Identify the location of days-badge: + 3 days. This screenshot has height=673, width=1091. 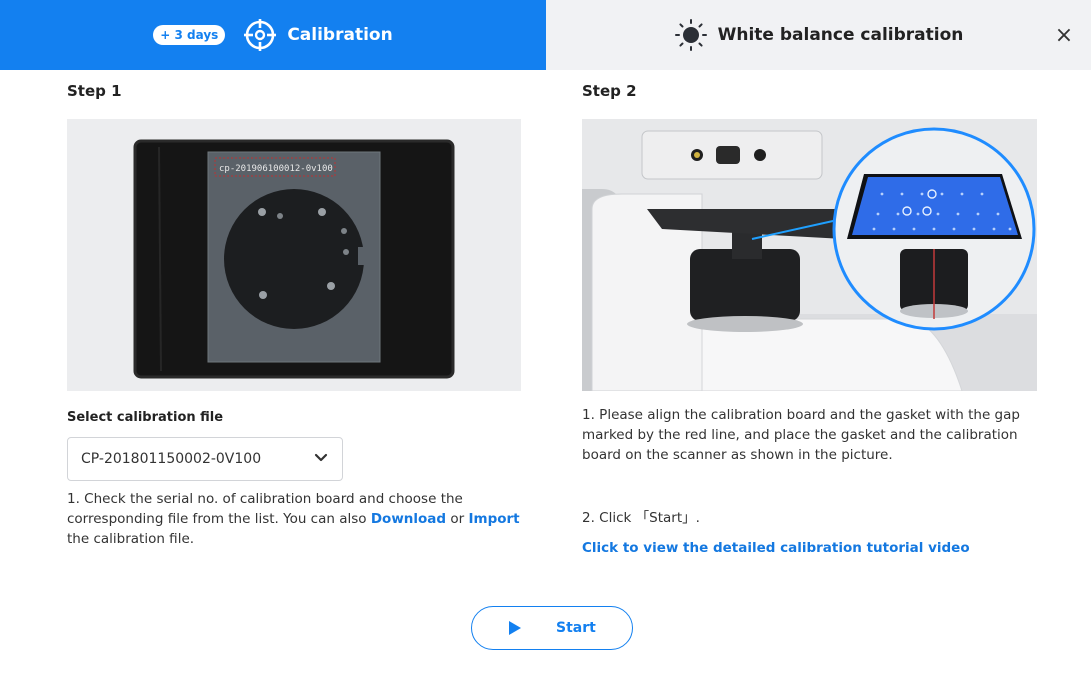
(189, 35).